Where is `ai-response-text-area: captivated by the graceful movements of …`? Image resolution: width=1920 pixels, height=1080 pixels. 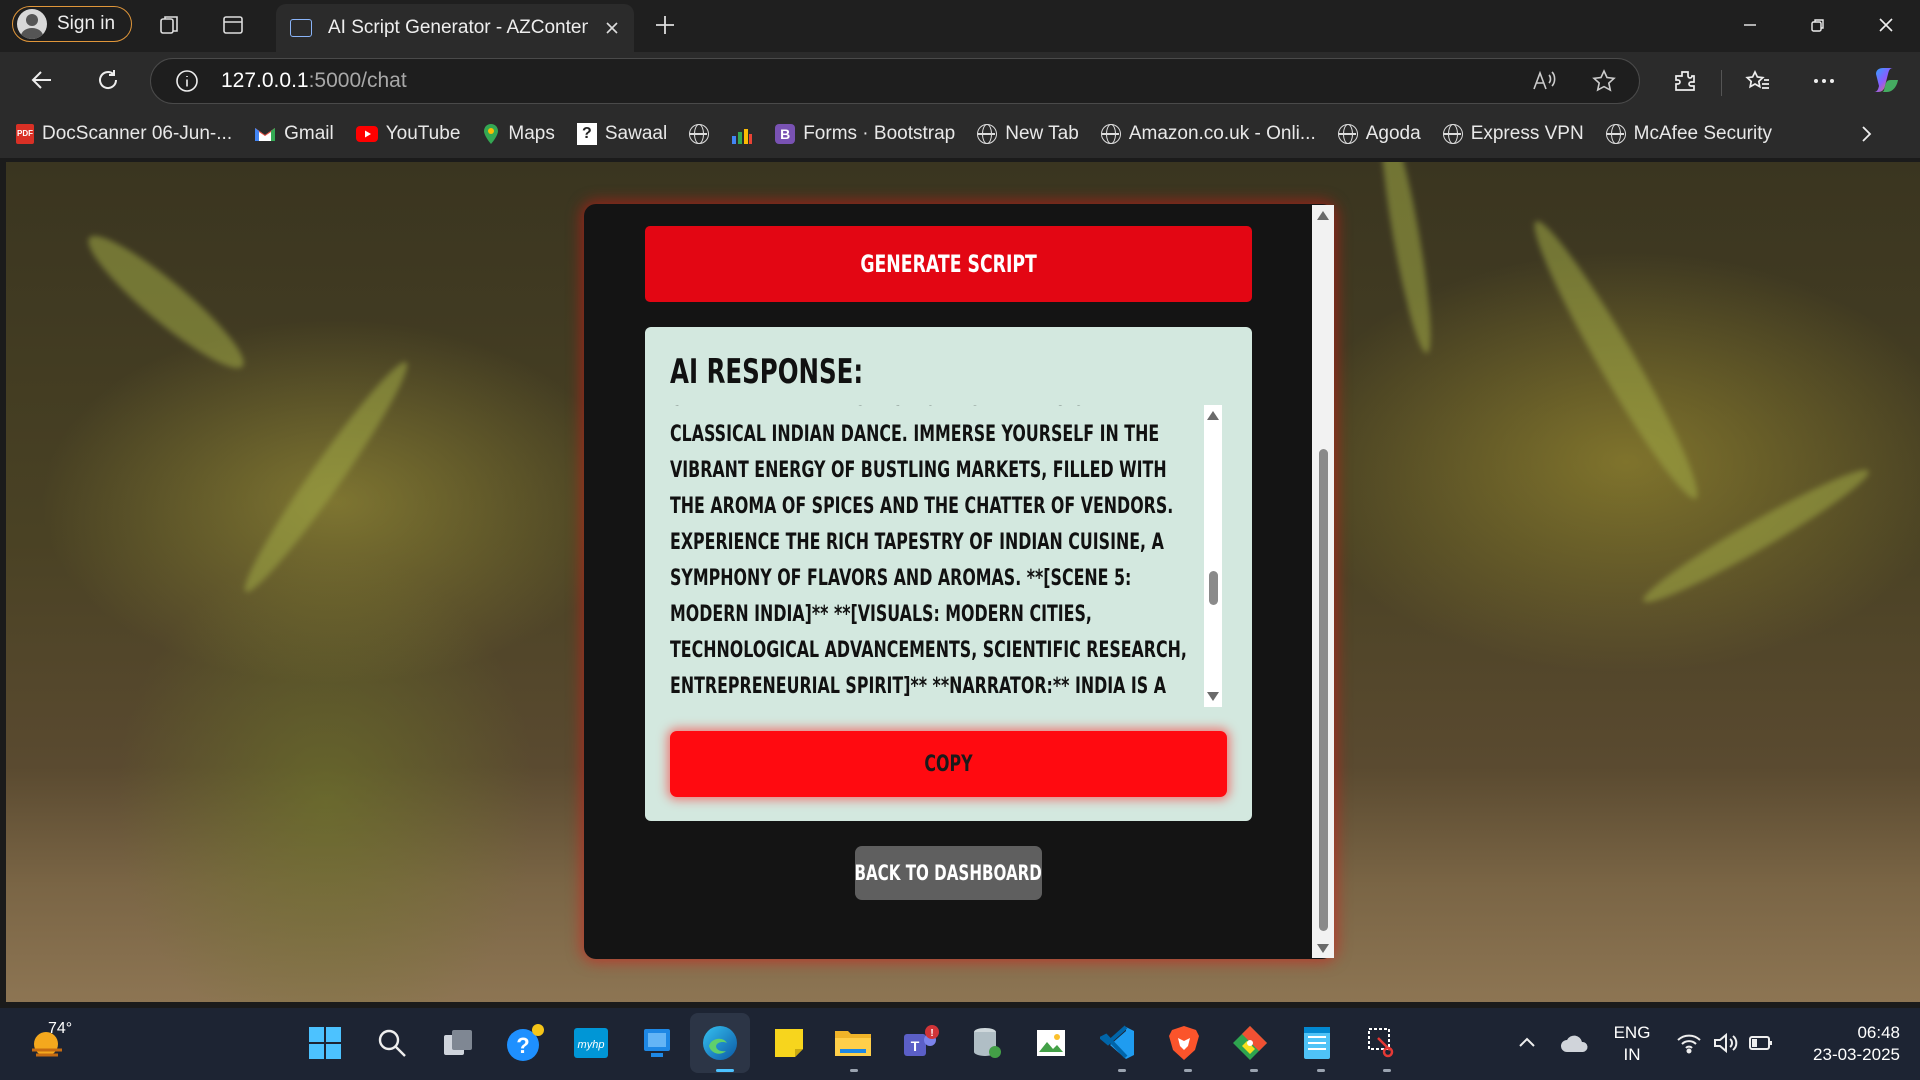
ai-response-text-area: captivated by the graceful movements of … is located at coordinates (932, 556).